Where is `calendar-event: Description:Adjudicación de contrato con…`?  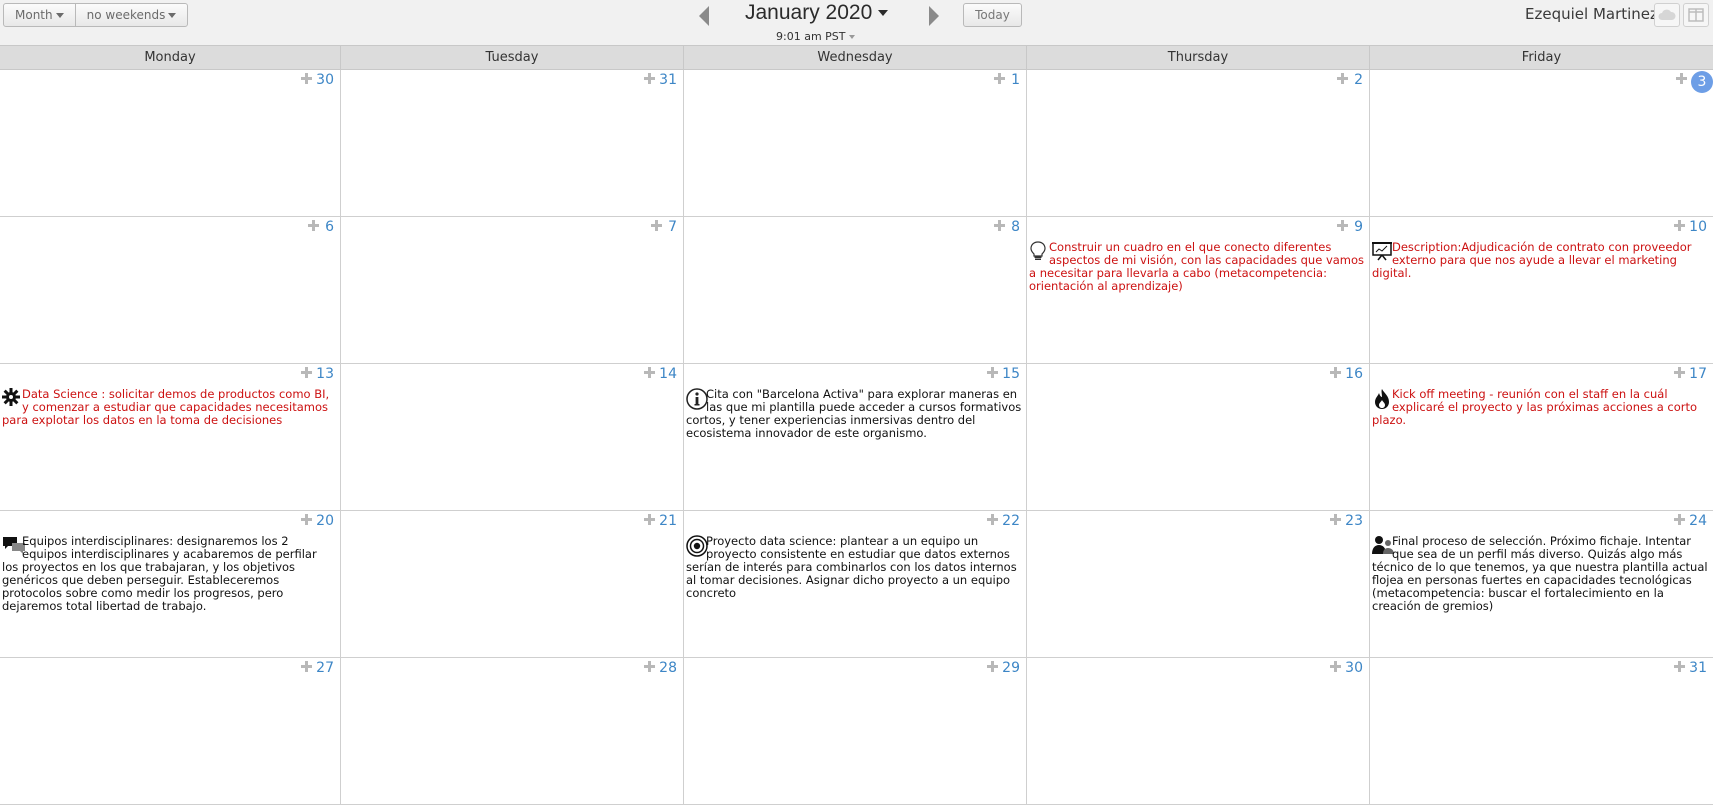 calendar-event: Description:Adjudicación de contrato con… is located at coordinates (1540, 260).